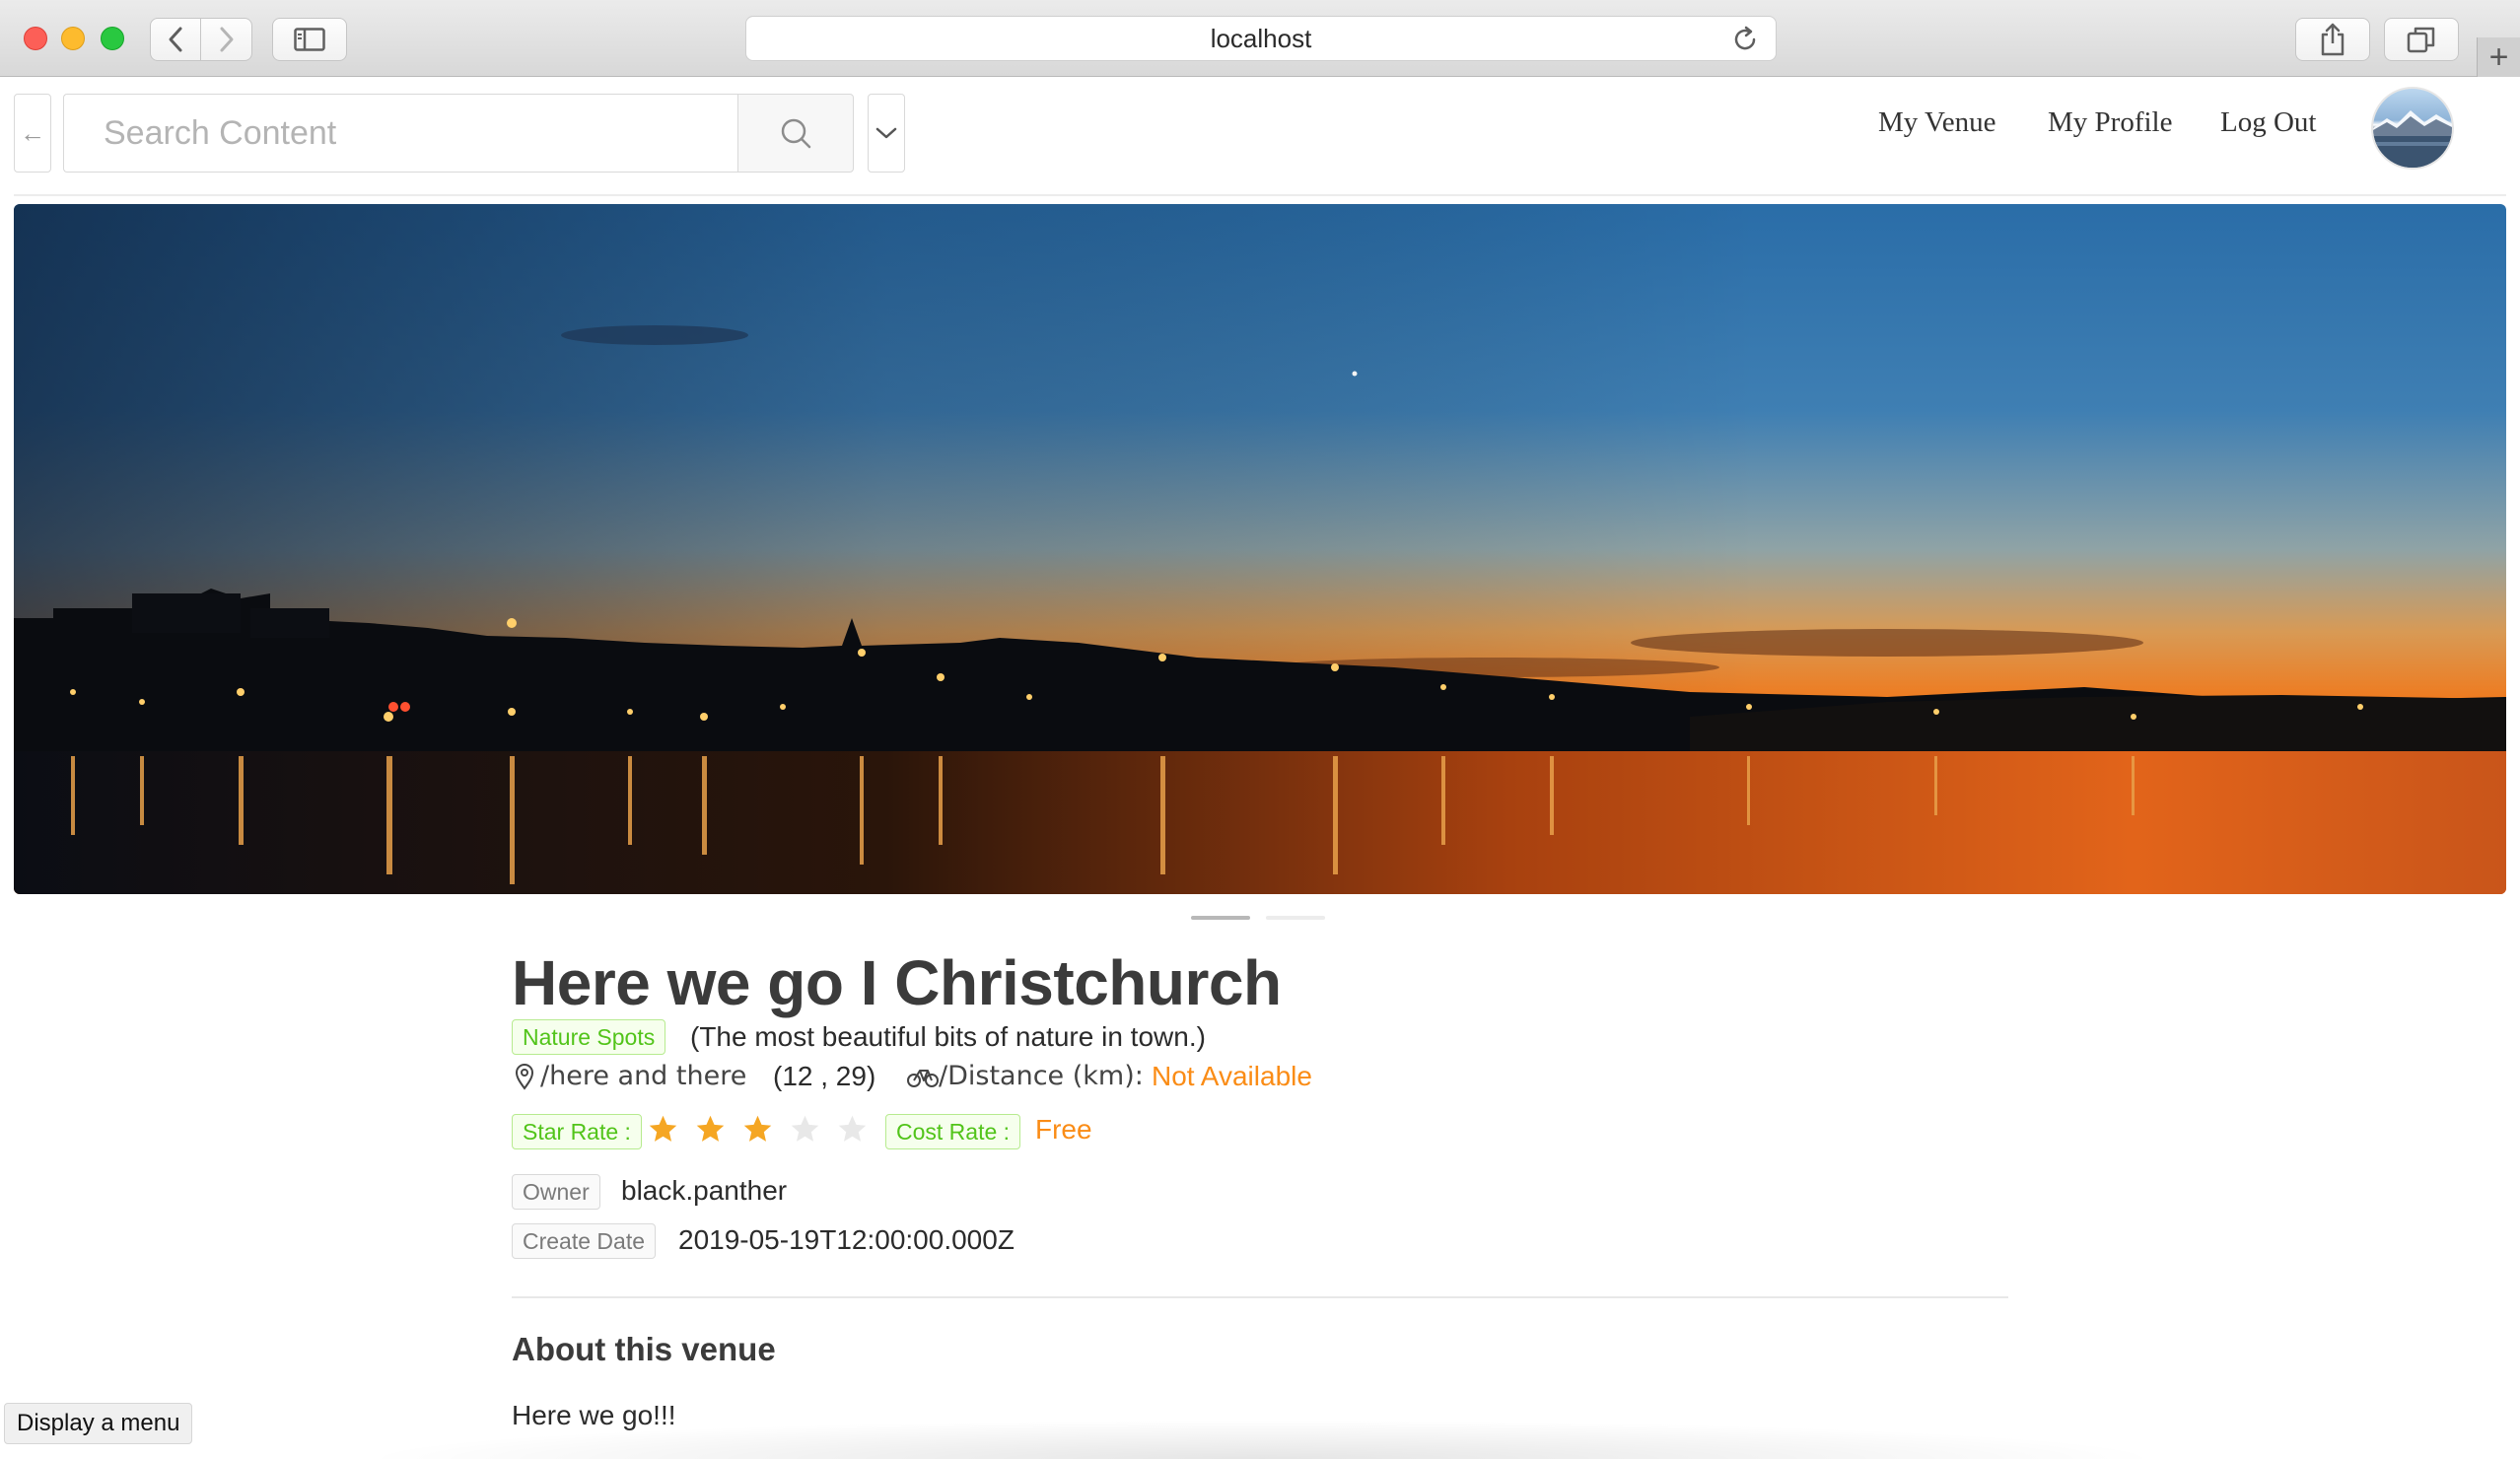  I want to click on plus-icon: +, so click(2498, 56).